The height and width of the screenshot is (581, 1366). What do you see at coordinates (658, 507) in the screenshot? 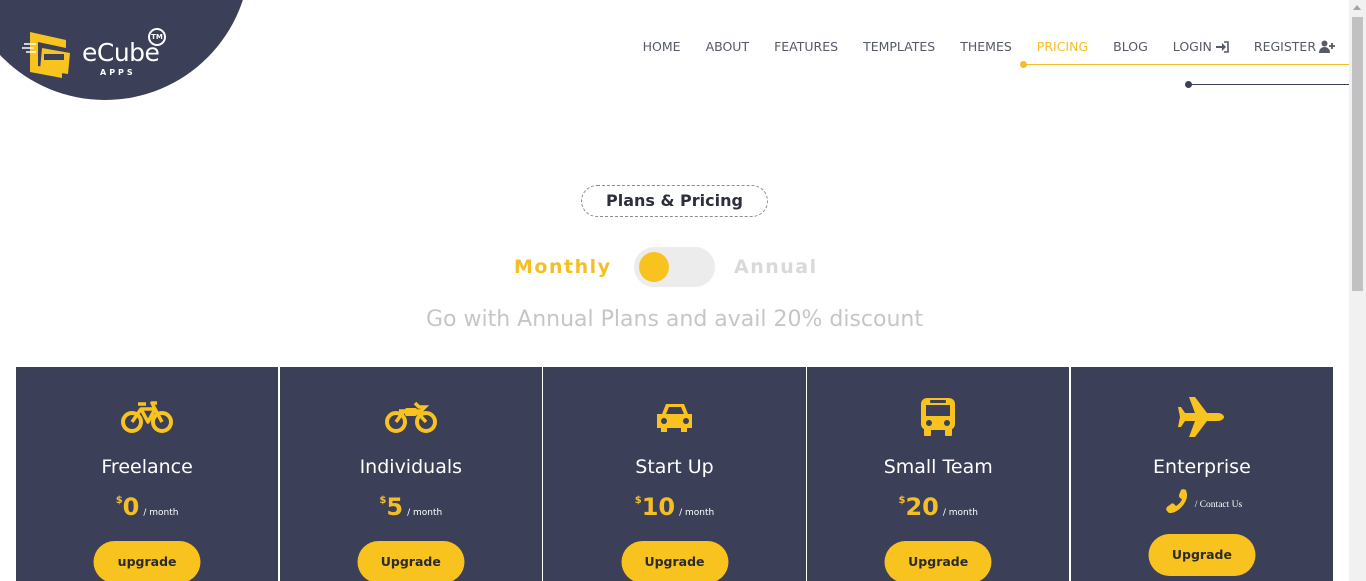
I see `price-amount: 10` at bounding box center [658, 507].